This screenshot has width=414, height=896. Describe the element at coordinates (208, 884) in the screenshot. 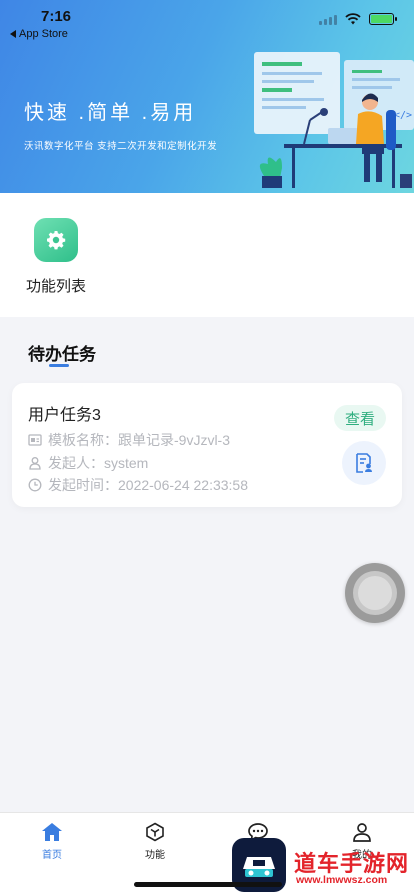

I see `home-indicator` at that location.